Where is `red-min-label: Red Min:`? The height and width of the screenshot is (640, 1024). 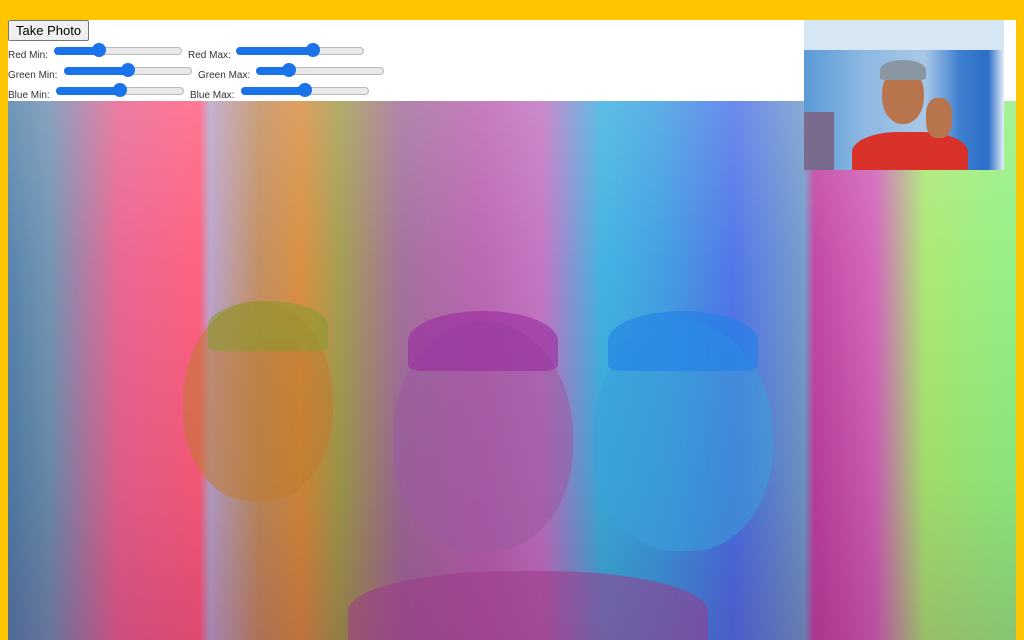 red-min-label: Red Min: is located at coordinates (28, 55).